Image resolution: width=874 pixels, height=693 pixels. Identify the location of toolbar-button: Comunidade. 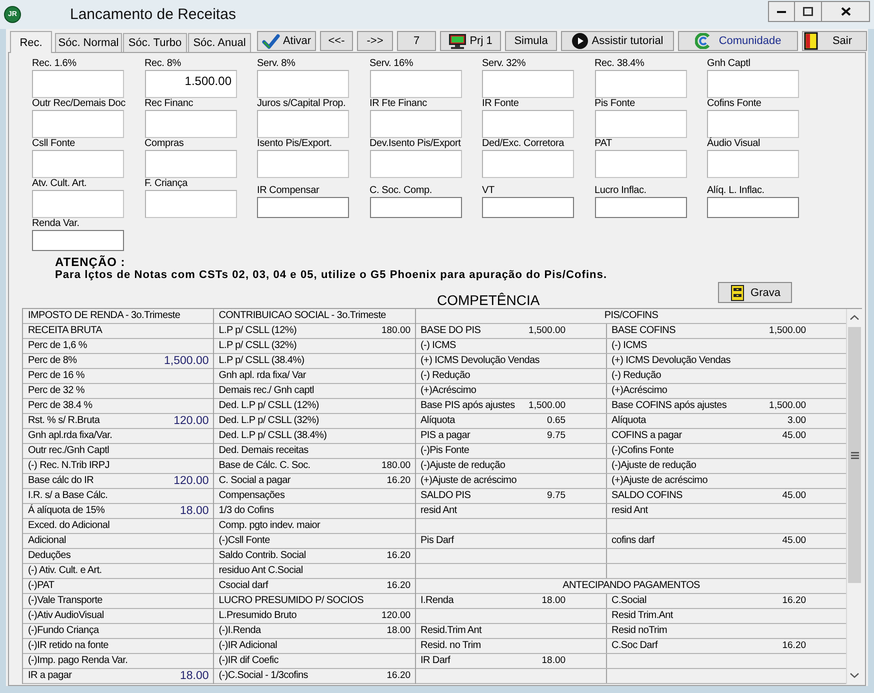
(738, 41).